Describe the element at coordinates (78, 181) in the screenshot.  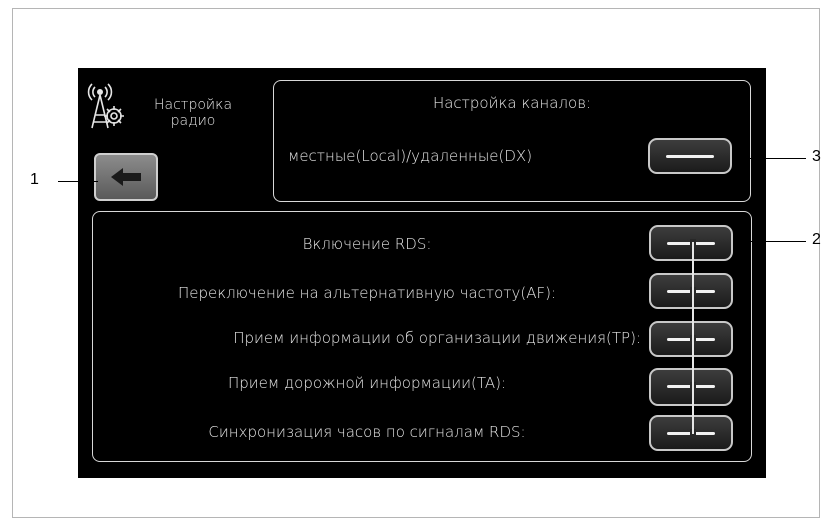
I see `callout-line-back` at that location.